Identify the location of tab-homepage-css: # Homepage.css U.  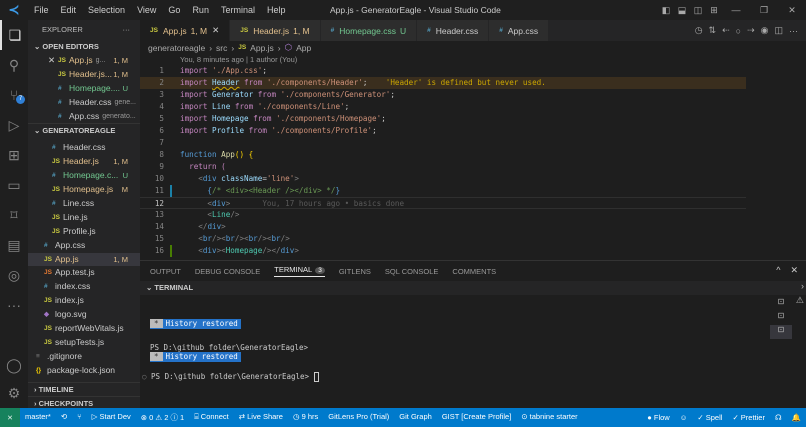
(369, 30).